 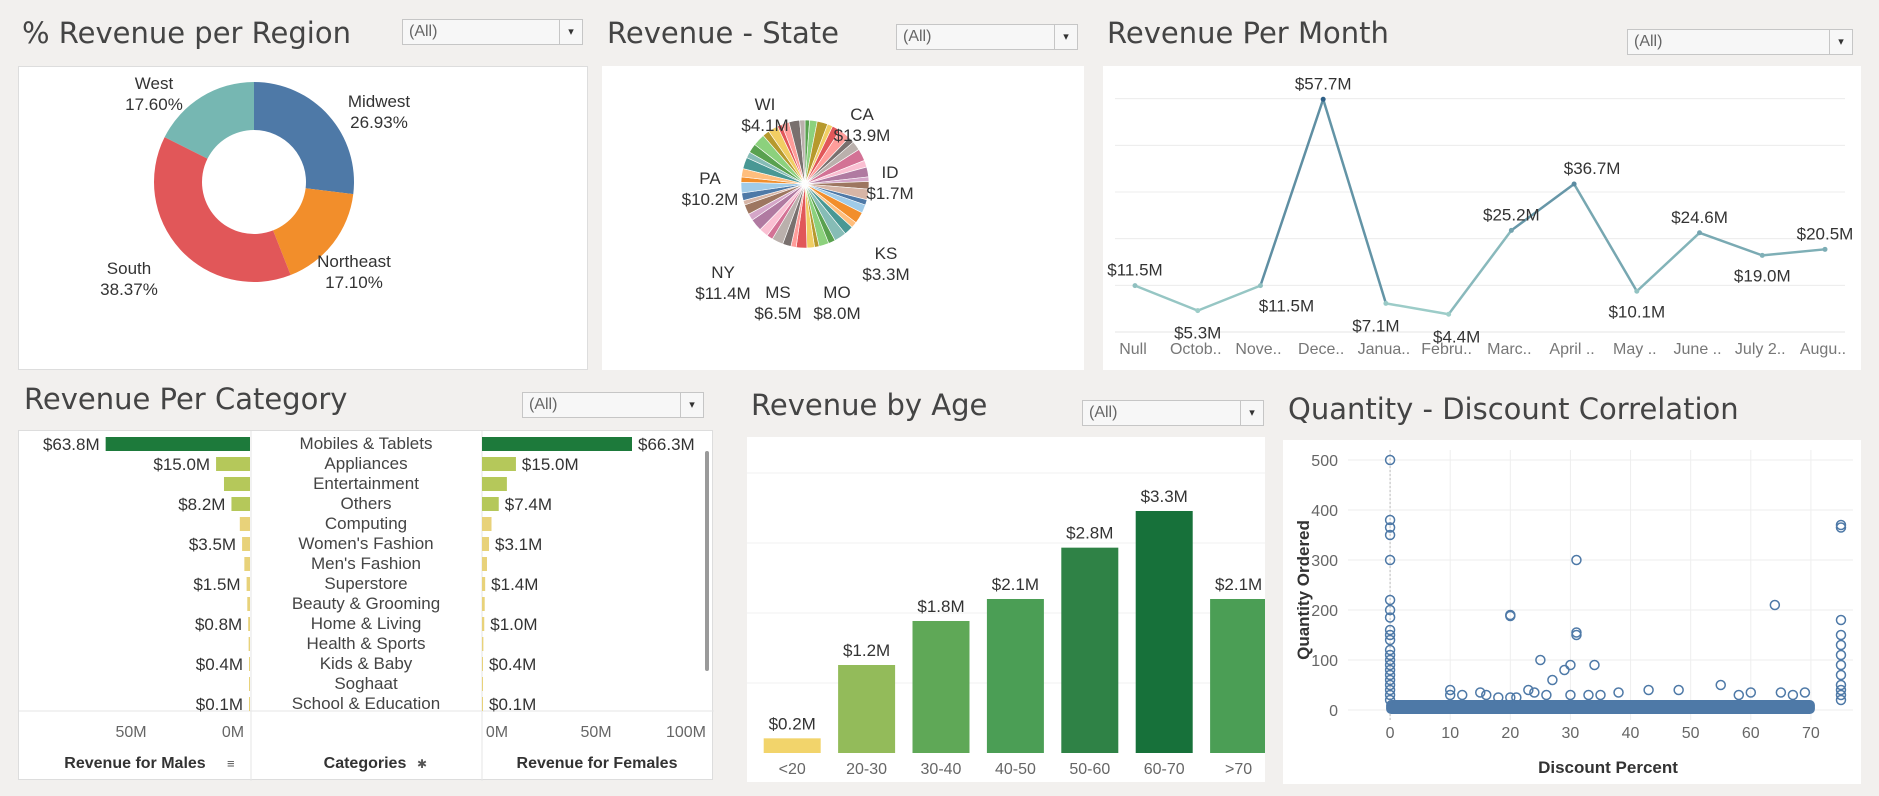 What do you see at coordinates (1324, 561) in the screenshot?
I see `y-tick-label: 300` at bounding box center [1324, 561].